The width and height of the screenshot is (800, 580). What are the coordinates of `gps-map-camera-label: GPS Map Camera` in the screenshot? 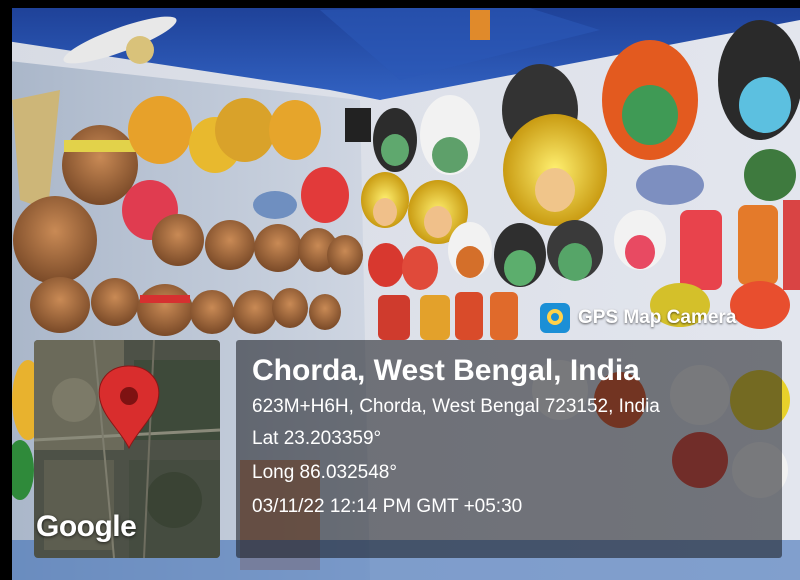 It's located at (657, 317).